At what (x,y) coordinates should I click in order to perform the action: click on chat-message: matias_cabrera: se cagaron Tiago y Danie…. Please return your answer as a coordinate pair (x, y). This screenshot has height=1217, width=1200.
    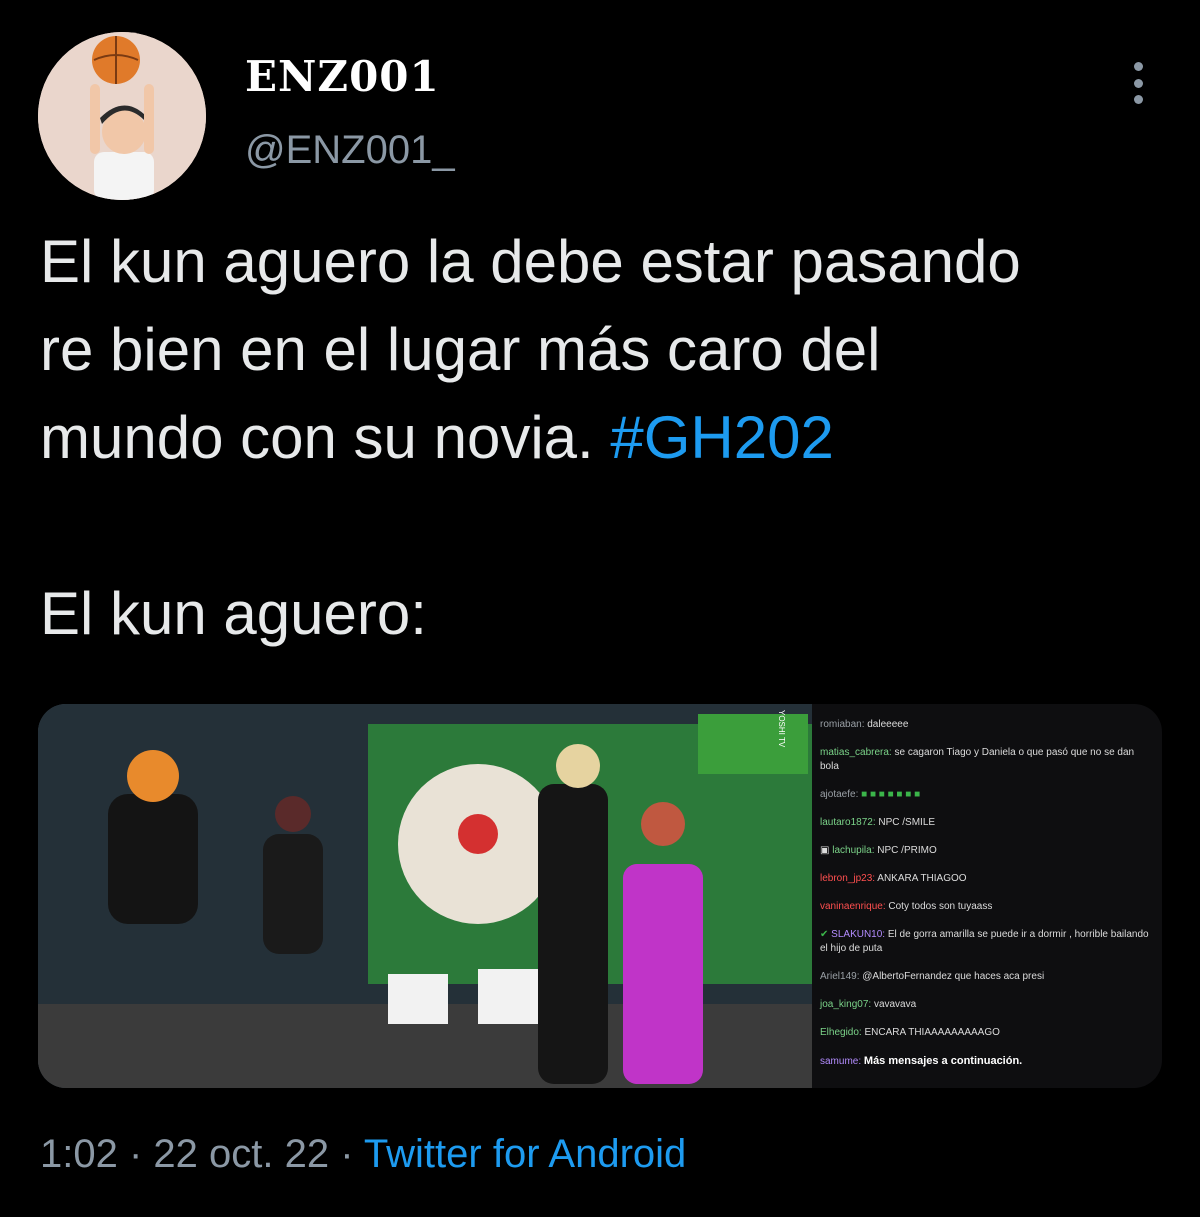
    Looking at the image, I should click on (987, 760).